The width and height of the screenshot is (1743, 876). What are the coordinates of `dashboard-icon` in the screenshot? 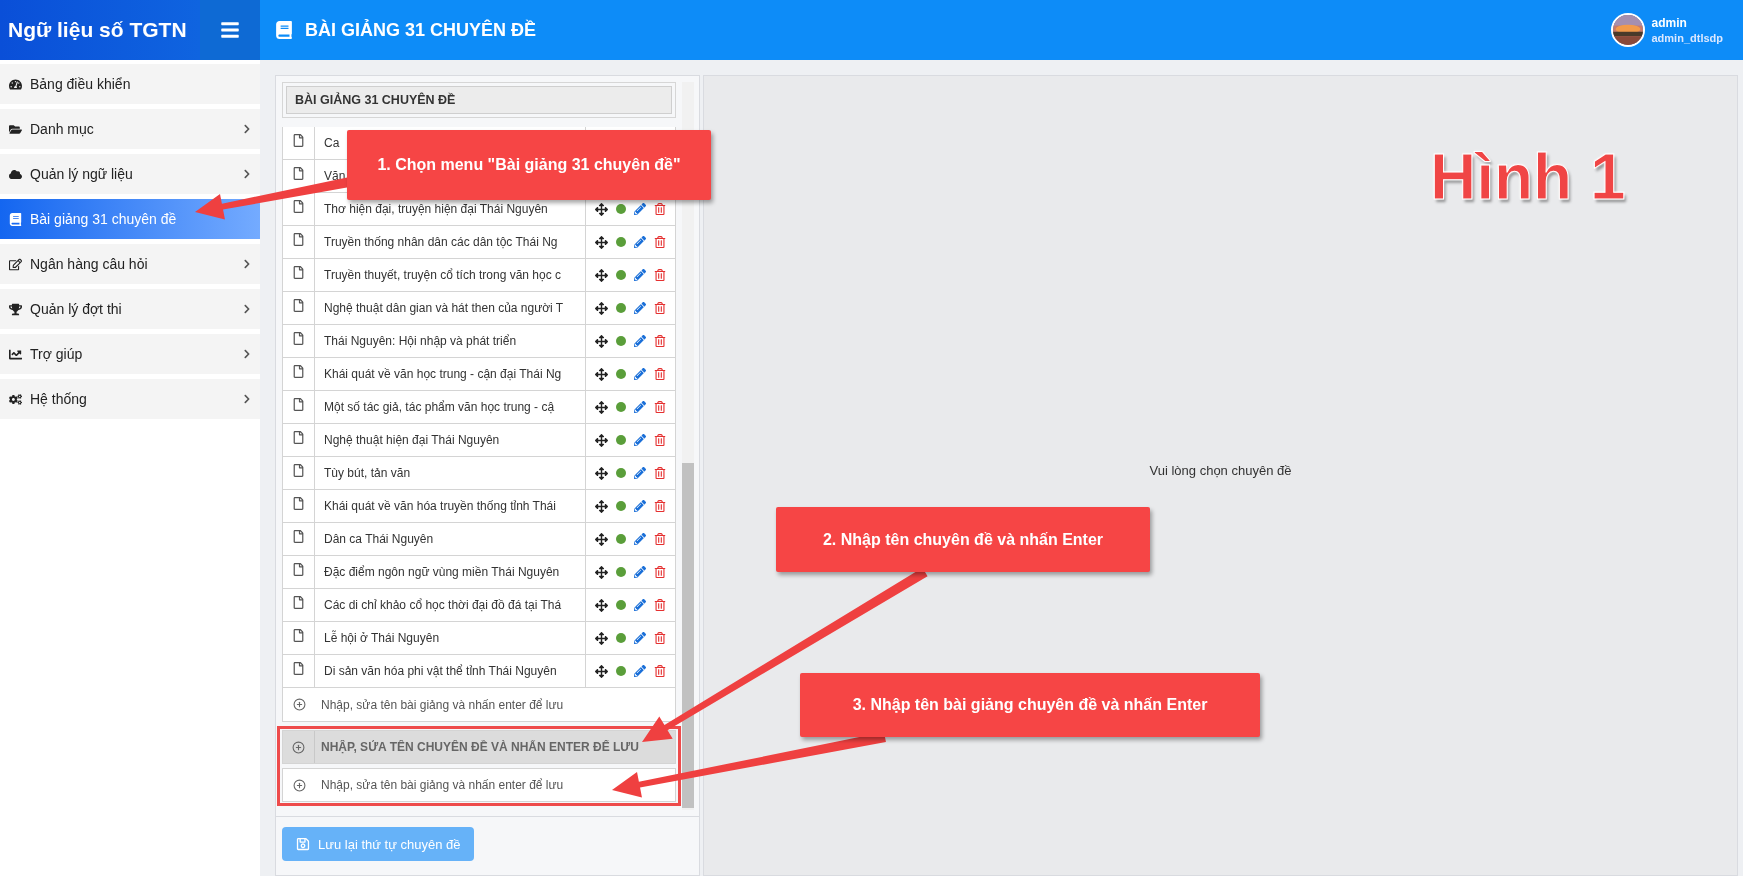 It's located at (15, 84).